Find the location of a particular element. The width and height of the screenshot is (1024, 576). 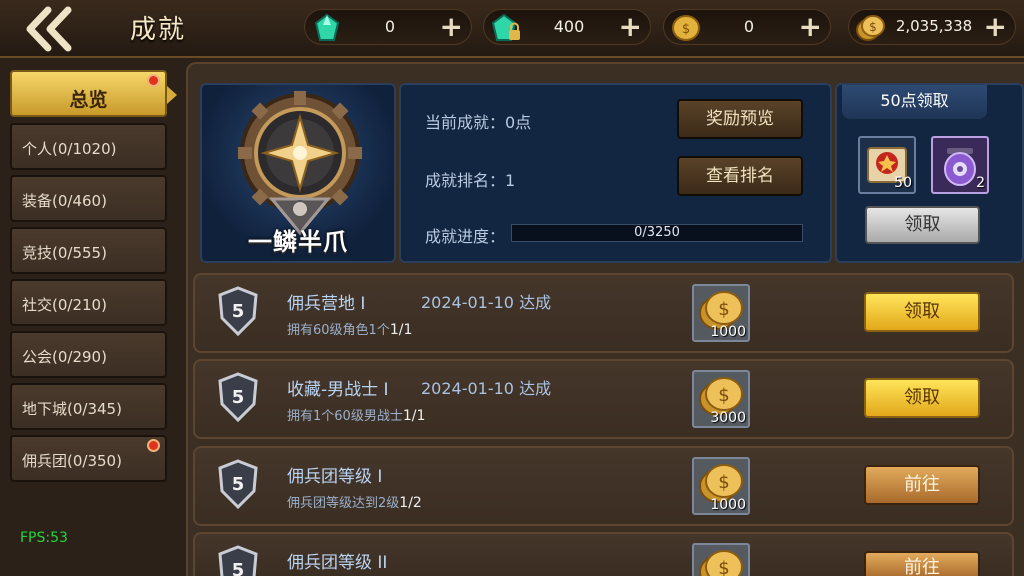

sidebar-item-overview: 总览 is located at coordinates (93, 93).